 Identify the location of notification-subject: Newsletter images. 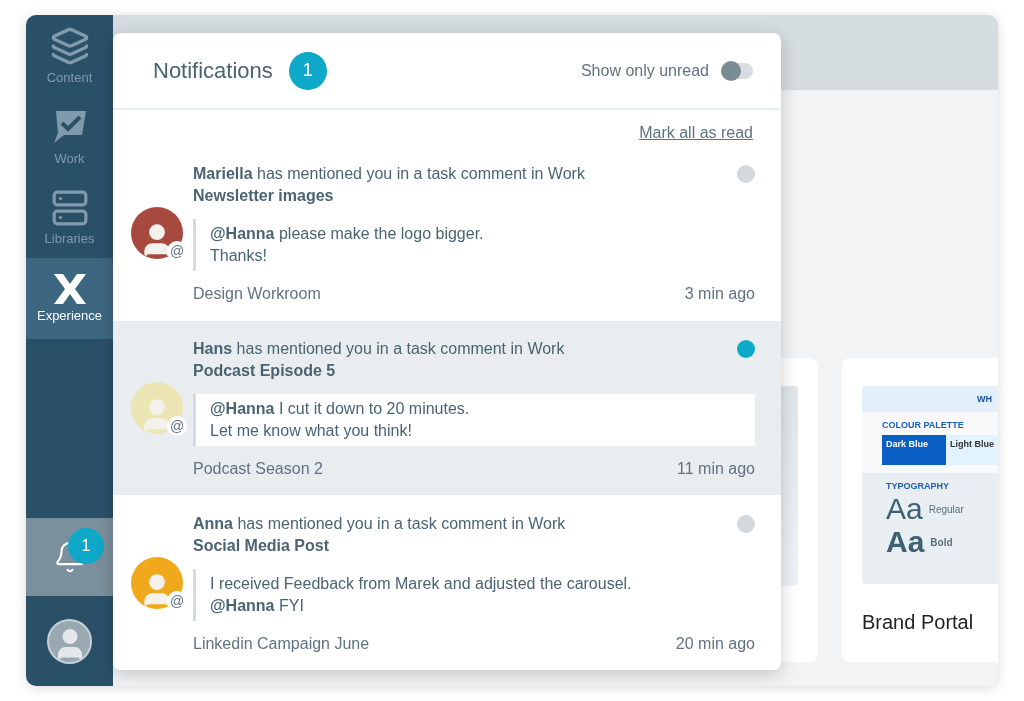
(264, 196).